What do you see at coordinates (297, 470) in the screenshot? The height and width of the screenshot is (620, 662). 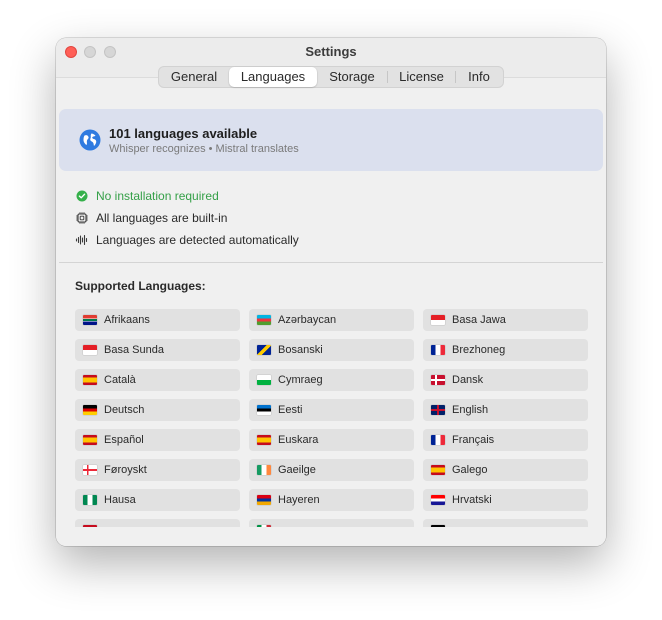 I see `language-name: Gaeilge` at bounding box center [297, 470].